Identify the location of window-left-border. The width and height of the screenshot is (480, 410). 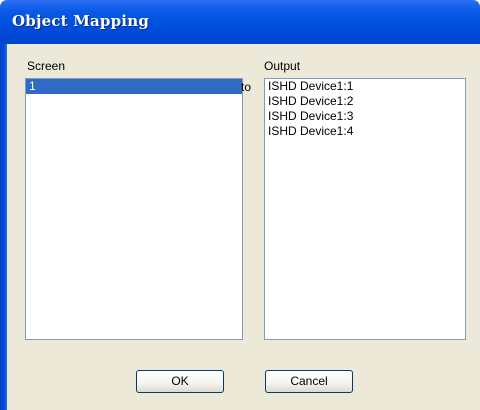
(3, 227).